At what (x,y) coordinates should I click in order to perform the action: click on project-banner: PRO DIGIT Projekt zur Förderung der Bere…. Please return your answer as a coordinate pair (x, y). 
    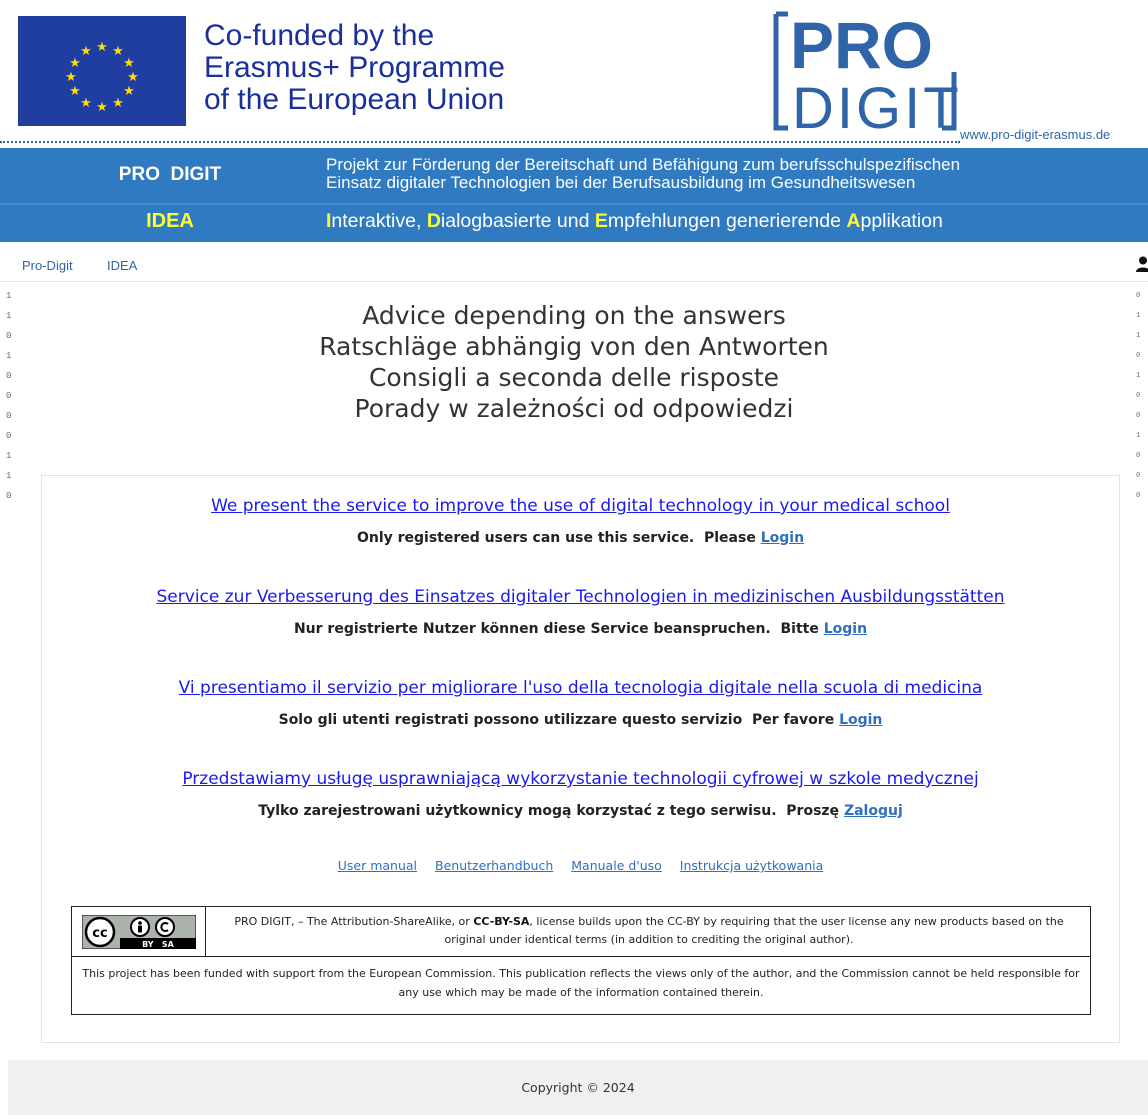
    Looking at the image, I should click on (574, 195).